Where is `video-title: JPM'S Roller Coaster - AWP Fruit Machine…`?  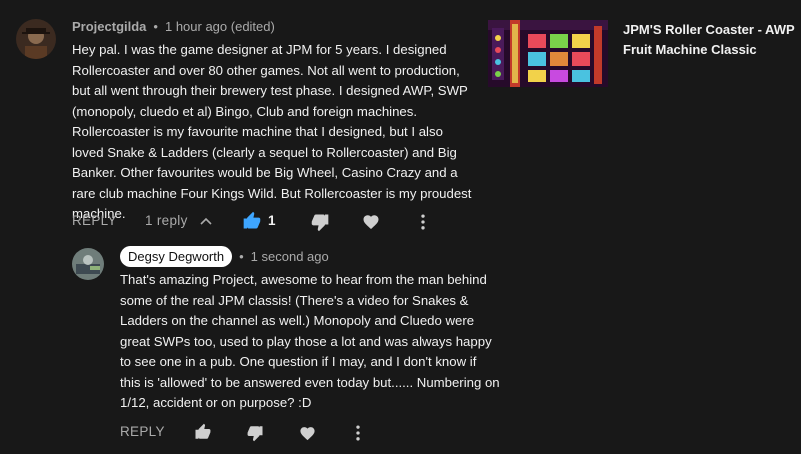 video-title: JPM'S Roller Coaster - AWP Fruit Machine… is located at coordinates (709, 40).